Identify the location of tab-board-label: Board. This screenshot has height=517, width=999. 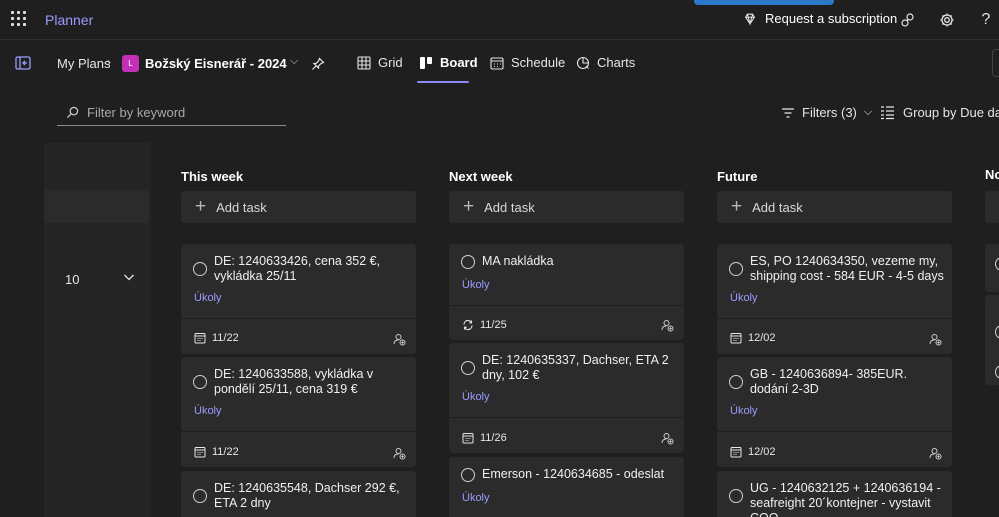
(459, 62).